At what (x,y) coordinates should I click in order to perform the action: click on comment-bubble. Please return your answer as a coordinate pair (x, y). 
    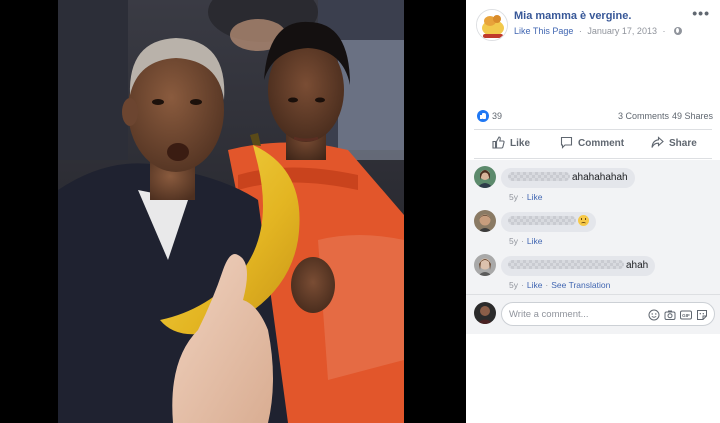
    Looking at the image, I should click on (548, 222).